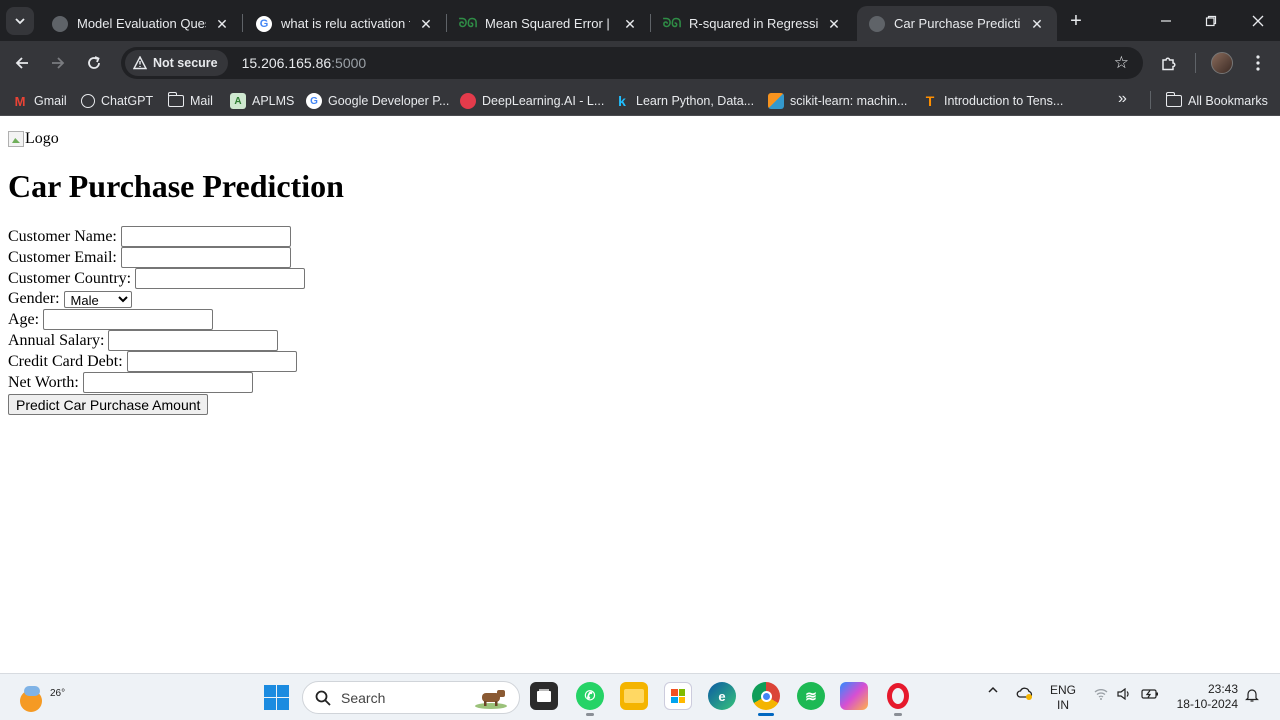 The height and width of the screenshot is (720, 1280). I want to click on taskbar-search: Search, so click(411, 697).